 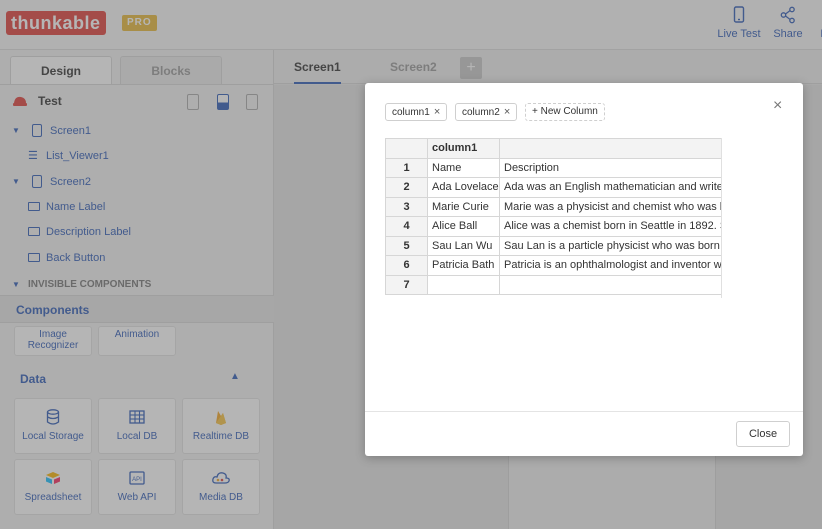 I want to click on chip-label: column1, so click(x=411, y=112).